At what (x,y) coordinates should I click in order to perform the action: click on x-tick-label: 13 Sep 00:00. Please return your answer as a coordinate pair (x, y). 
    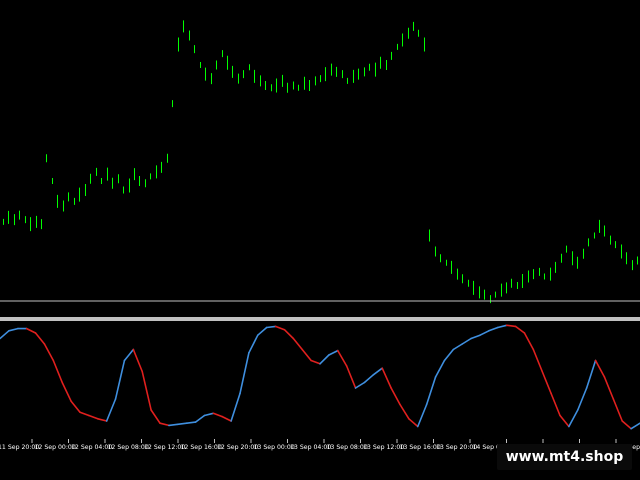
    Looking at the image, I should click on (274, 447).